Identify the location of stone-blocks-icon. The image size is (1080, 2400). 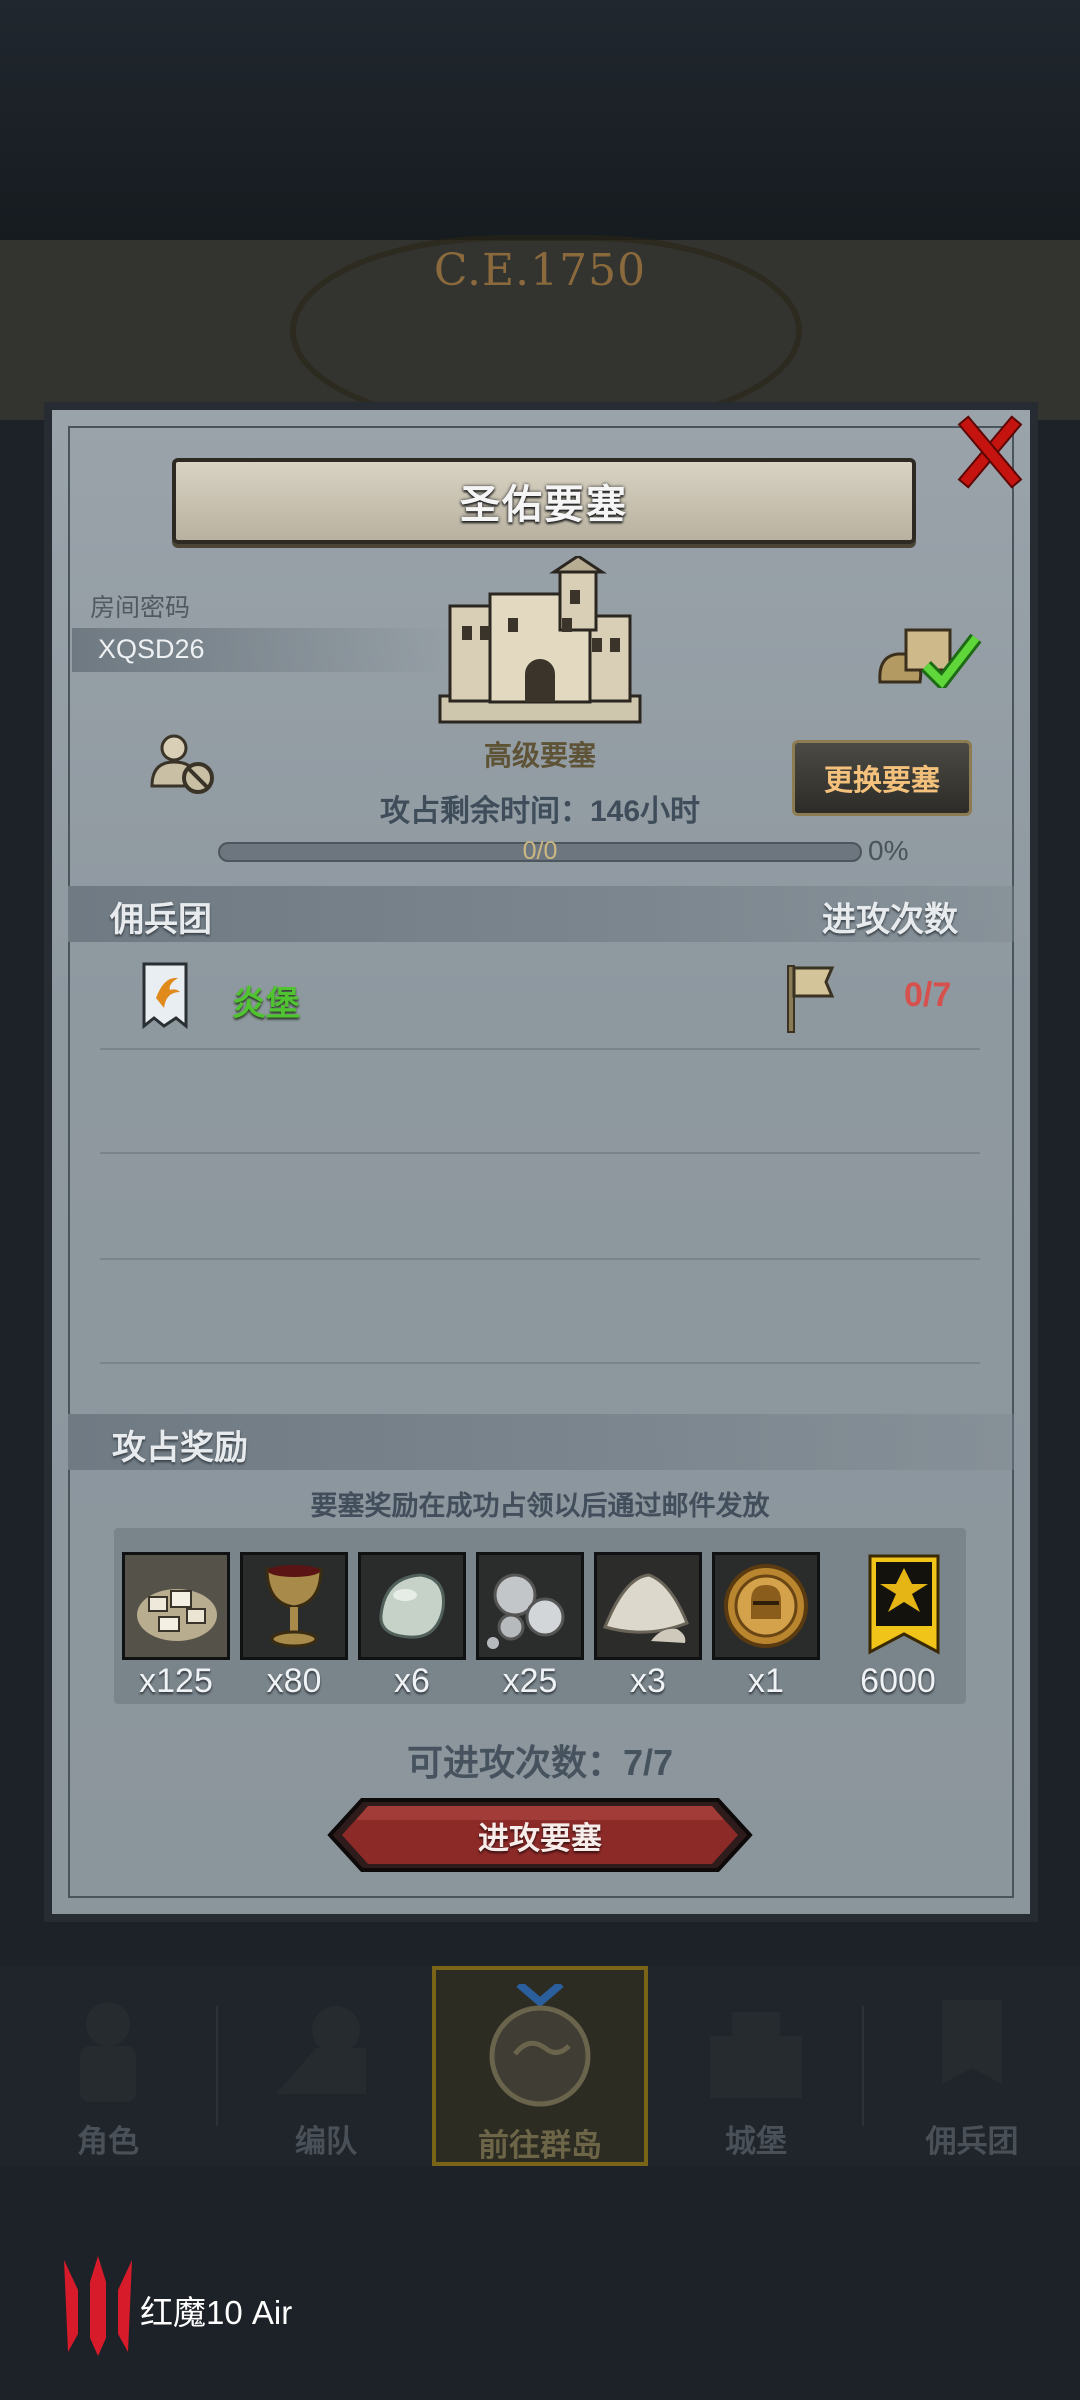
(176, 1606).